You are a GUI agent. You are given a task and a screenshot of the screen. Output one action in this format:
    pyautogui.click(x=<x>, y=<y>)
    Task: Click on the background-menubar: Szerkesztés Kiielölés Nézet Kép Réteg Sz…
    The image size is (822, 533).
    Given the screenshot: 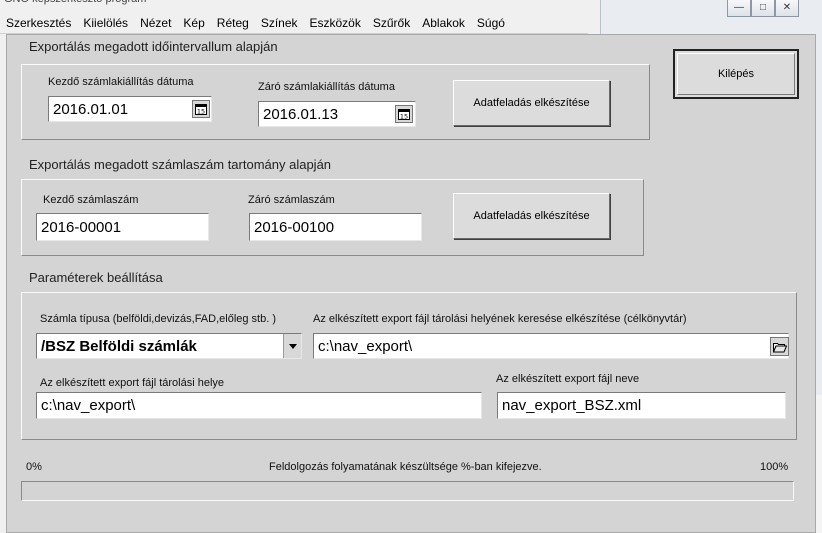 What is the action you would take?
    pyautogui.click(x=294, y=23)
    